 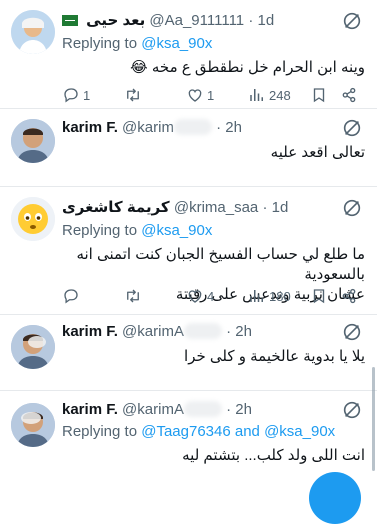 What do you see at coordinates (185, 431) in the screenshot?
I see `mention-link: @Taag76346` at bounding box center [185, 431].